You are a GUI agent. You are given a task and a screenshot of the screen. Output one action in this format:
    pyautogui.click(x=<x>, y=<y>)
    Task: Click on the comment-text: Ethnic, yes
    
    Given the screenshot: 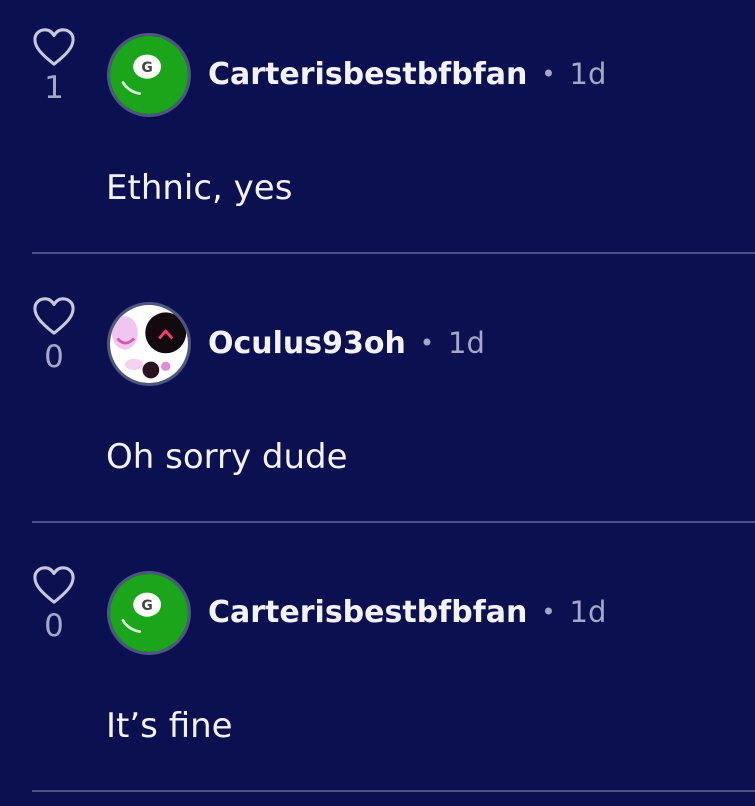 What is the action you would take?
    pyautogui.click(x=199, y=188)
    